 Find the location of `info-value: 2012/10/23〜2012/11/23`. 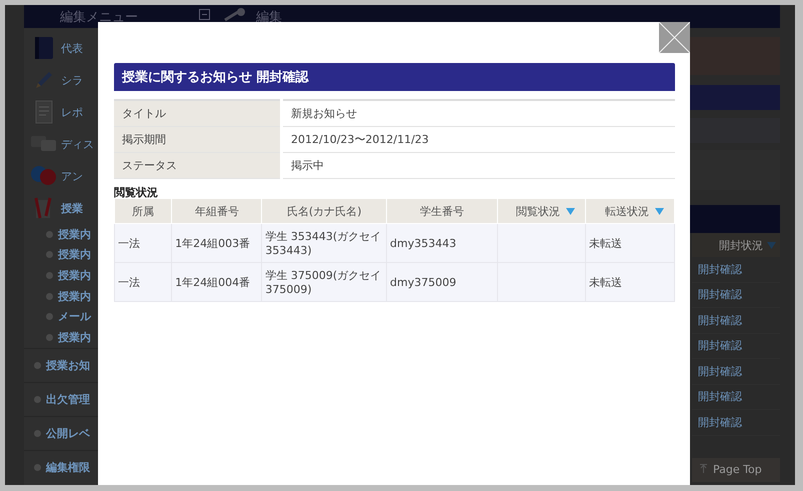

info-value: 2012/10/23〜2012/11/23 is located at coordinates (478, 139).